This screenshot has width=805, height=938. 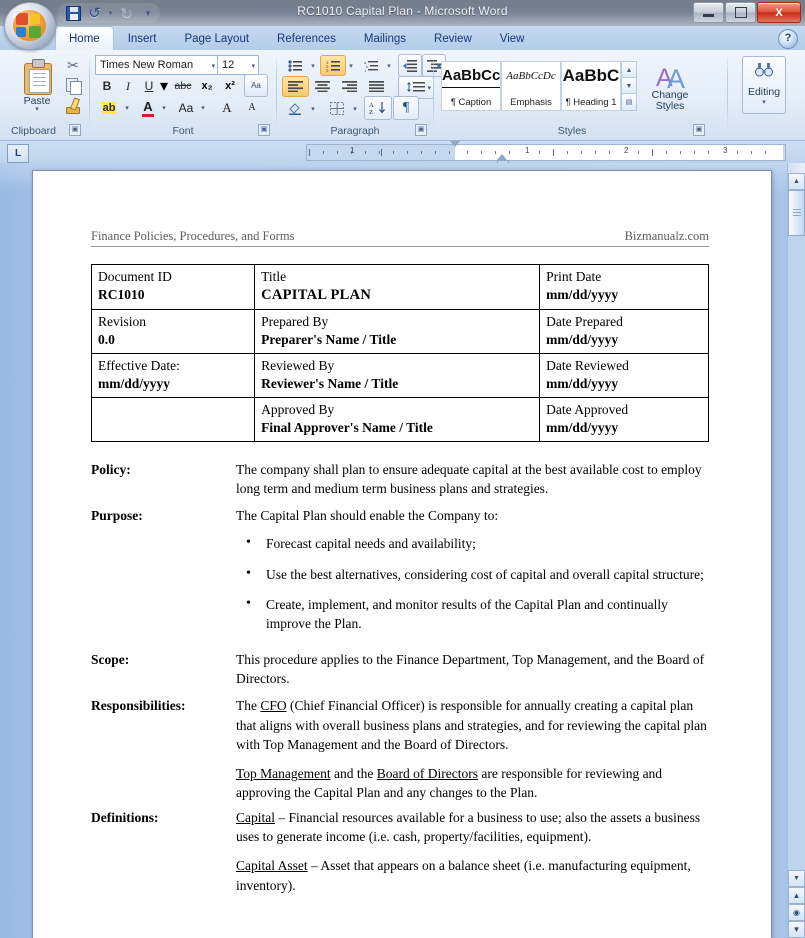 I want to click on numbering-dropdown: ▾, so click(x=351, y=65).